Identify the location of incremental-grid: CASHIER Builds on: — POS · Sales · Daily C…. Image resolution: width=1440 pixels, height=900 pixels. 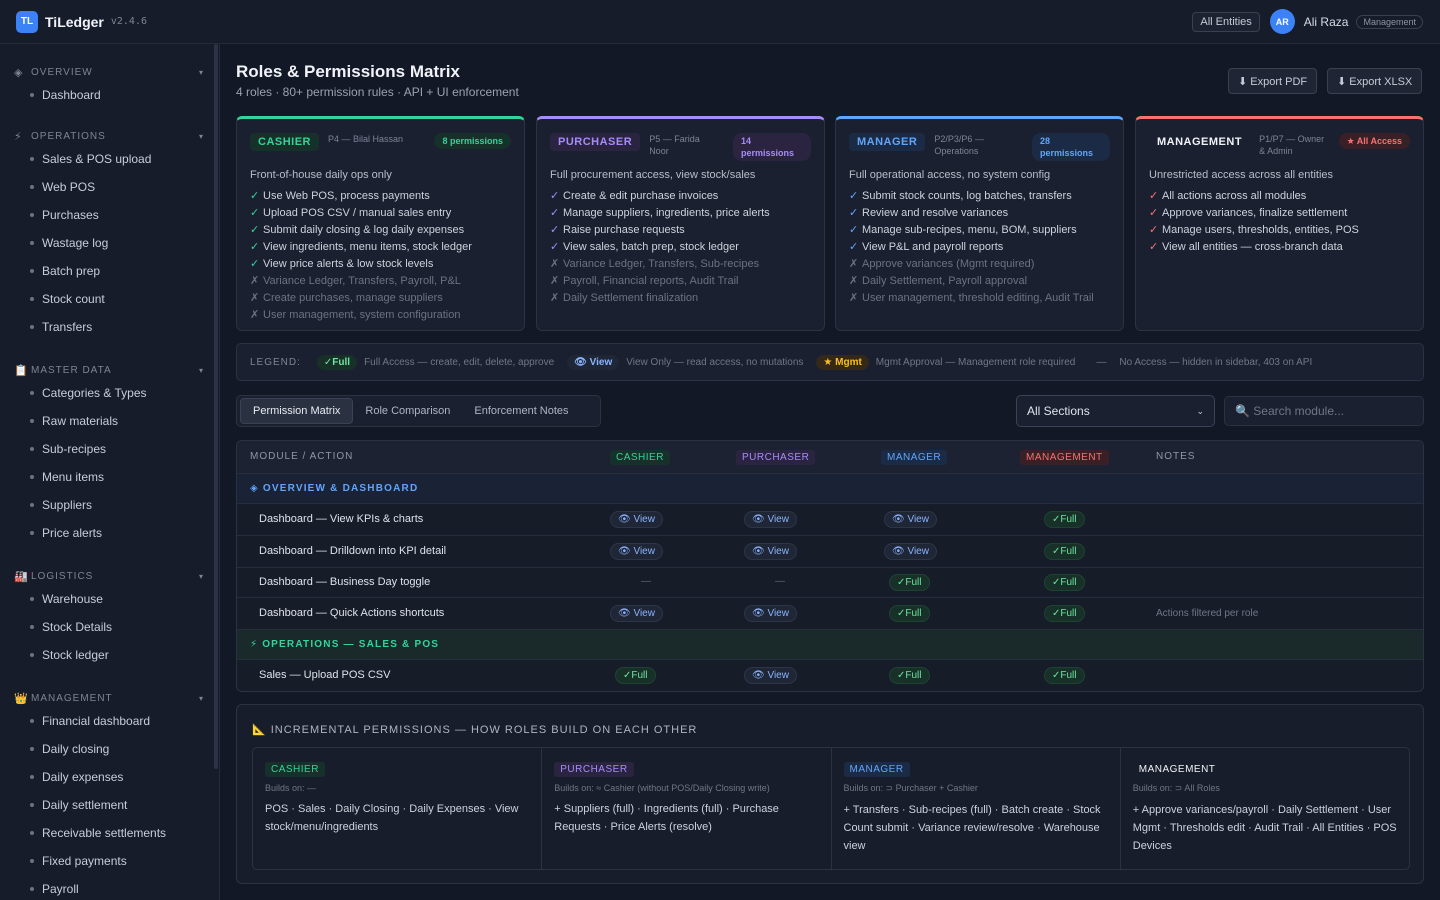
(831, 808).